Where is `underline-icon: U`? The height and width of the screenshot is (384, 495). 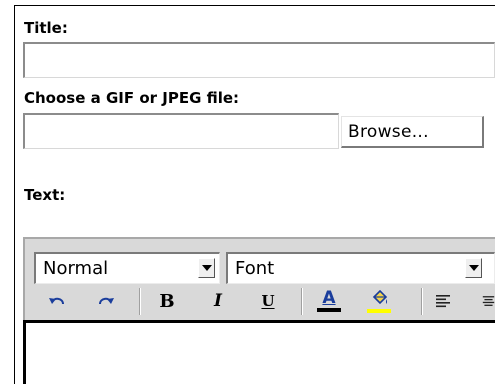 underline-icon: U is located at coordinates (268, 301).